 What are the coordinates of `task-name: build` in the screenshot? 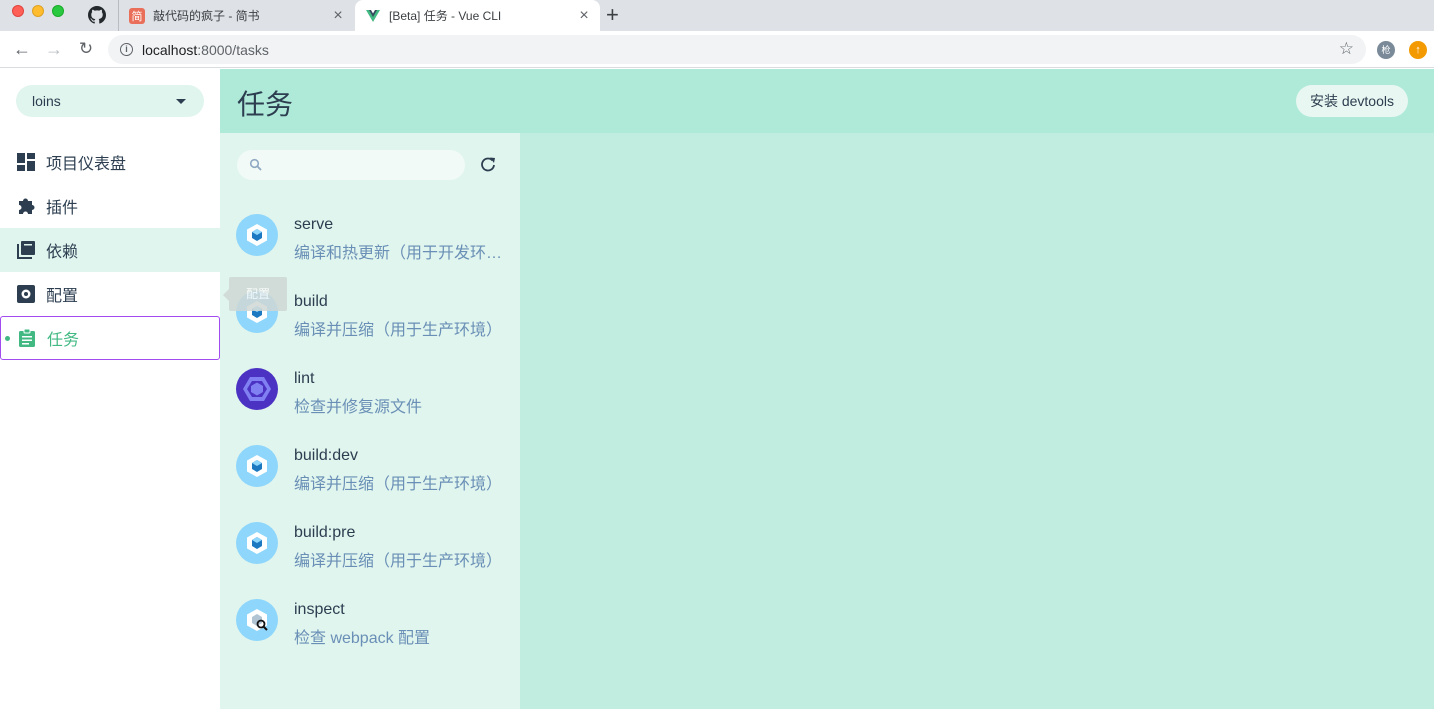 It's located at (311, 301).